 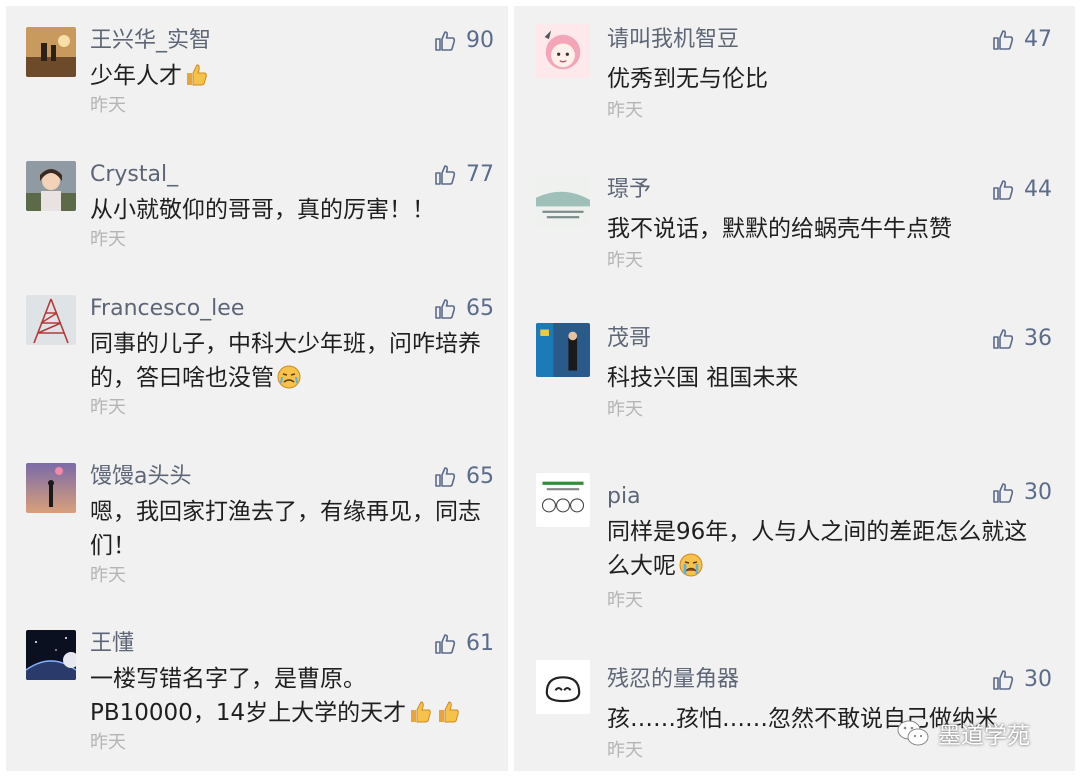 What do you see at coordinates (1022, 339) in the screenshot?
I see `like-button: 36` at bounding box center [1022, 339].